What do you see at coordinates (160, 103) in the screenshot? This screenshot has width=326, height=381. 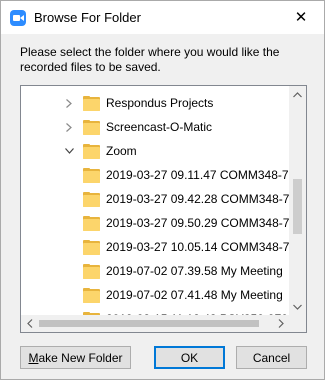 I see `tree-item-label: Respondus Projects` at bounding box center [160, 103].